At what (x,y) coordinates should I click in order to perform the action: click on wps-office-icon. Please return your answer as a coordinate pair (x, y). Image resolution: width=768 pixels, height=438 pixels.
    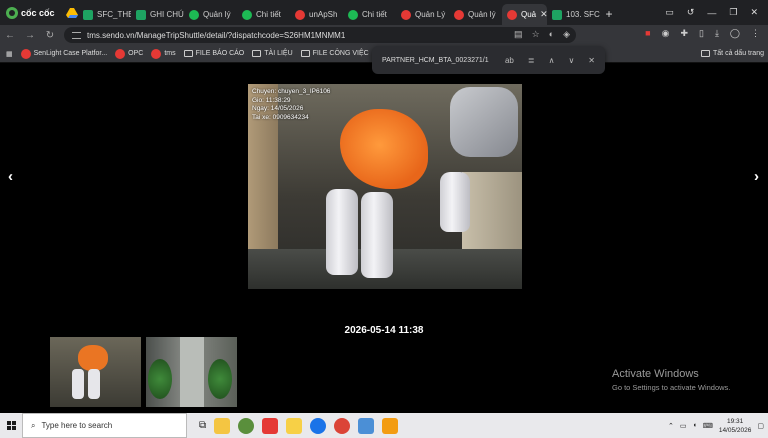
    Looking at the image, I should click on (270, 425).